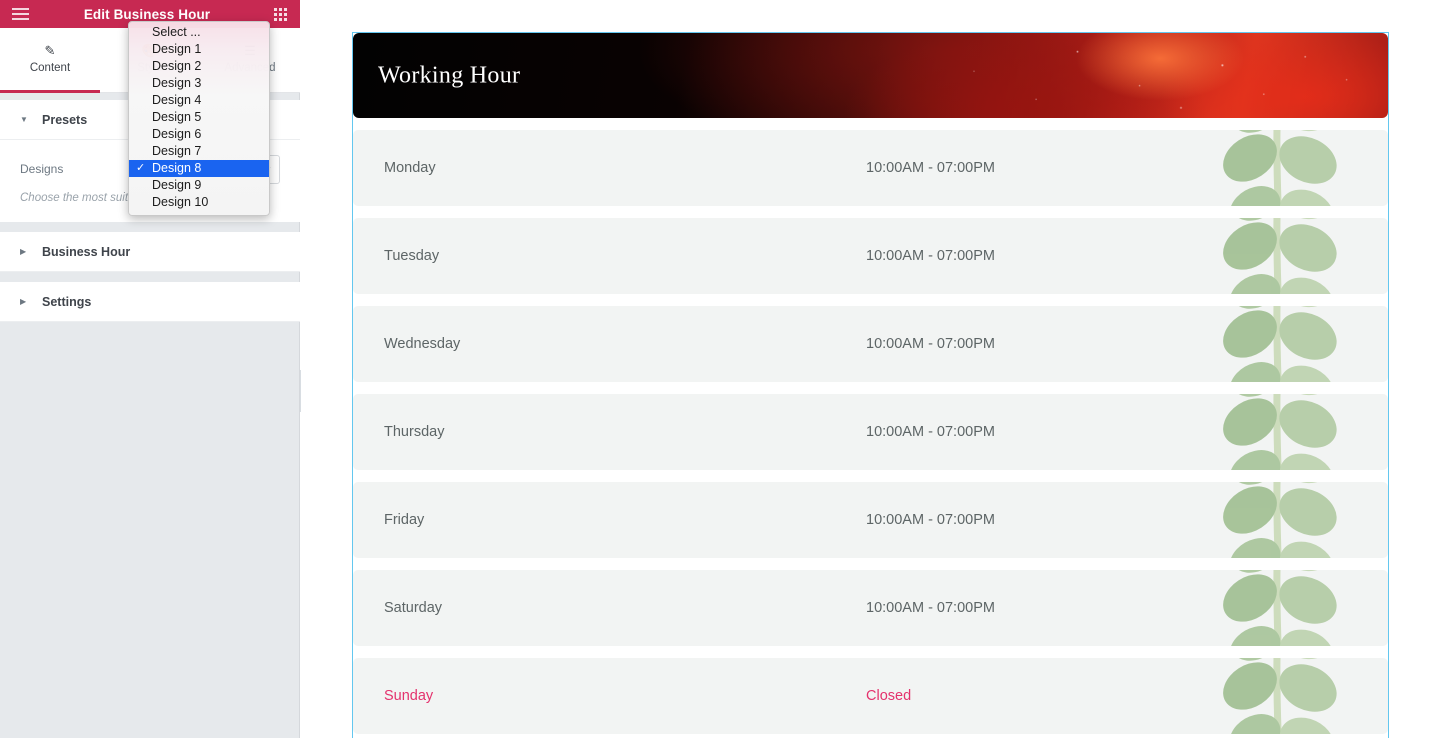 This screenshot has width=1437, height=738. I want to click on tab-content: ✎ Content, so click(50, 60).